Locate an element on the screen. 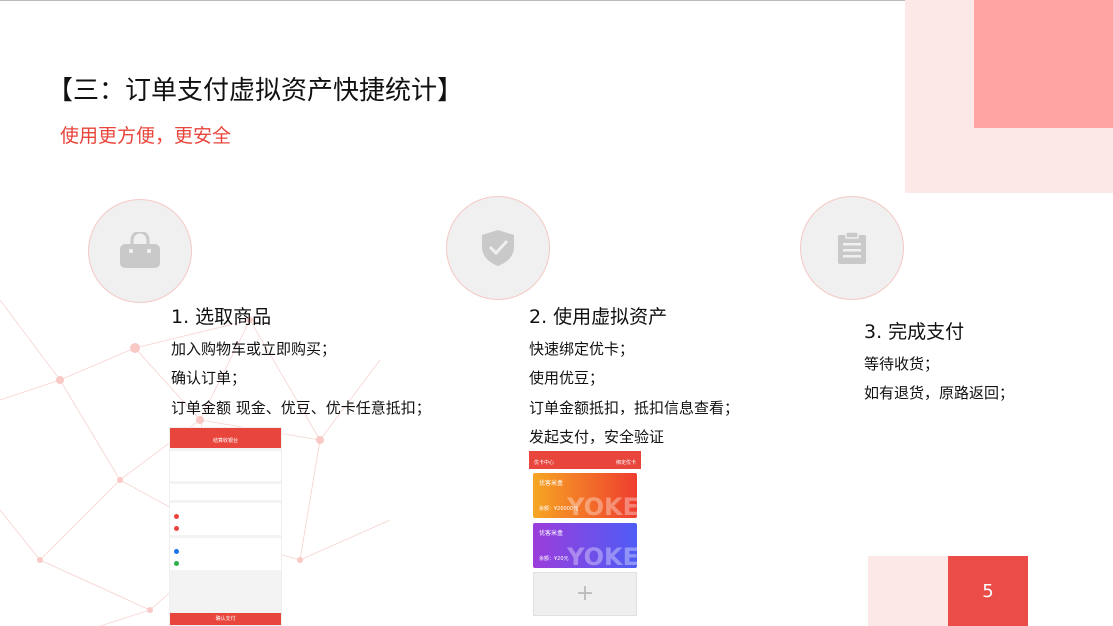  page-number-decoration is located at coordinates (908, 591).